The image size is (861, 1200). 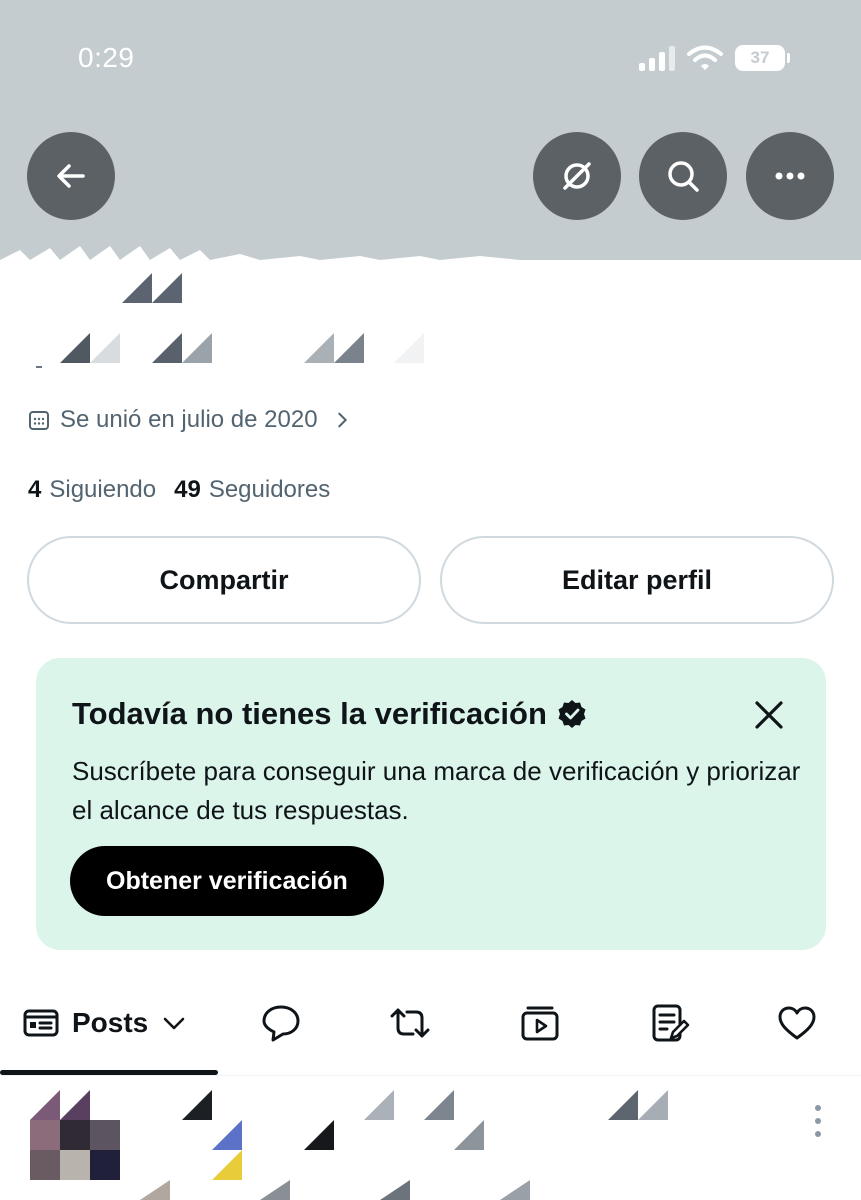 I want to click on posts-icon, so click(x=41, y=1023).